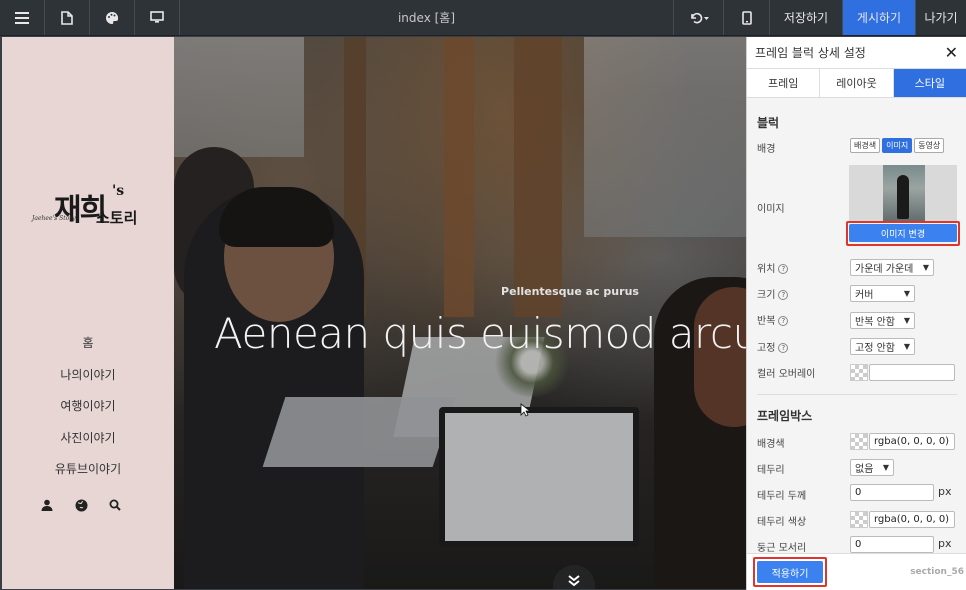 This screenshot has width=966, height=590. Describe the element at coordinates (929, 145) in the screenshot. I see `bg-type-video: 동영상` at that location.